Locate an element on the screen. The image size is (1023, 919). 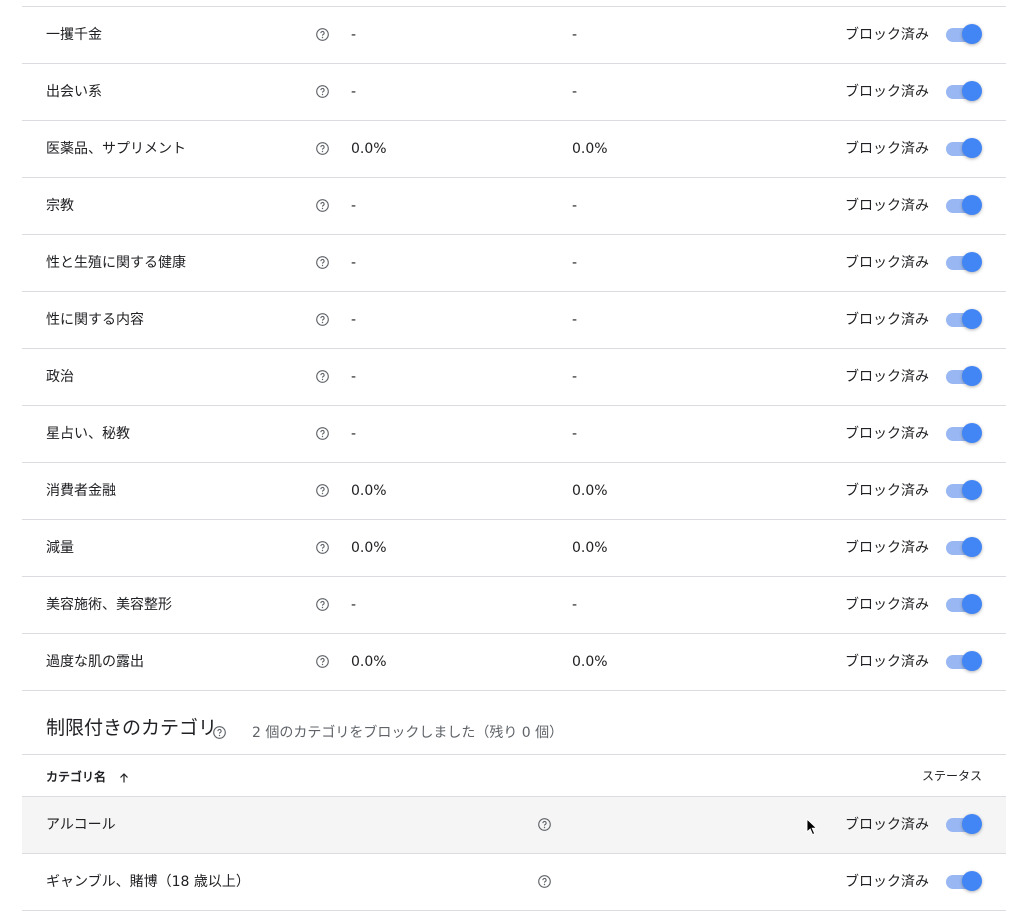
category-name: 政治 is located at coordinates (60, 377).